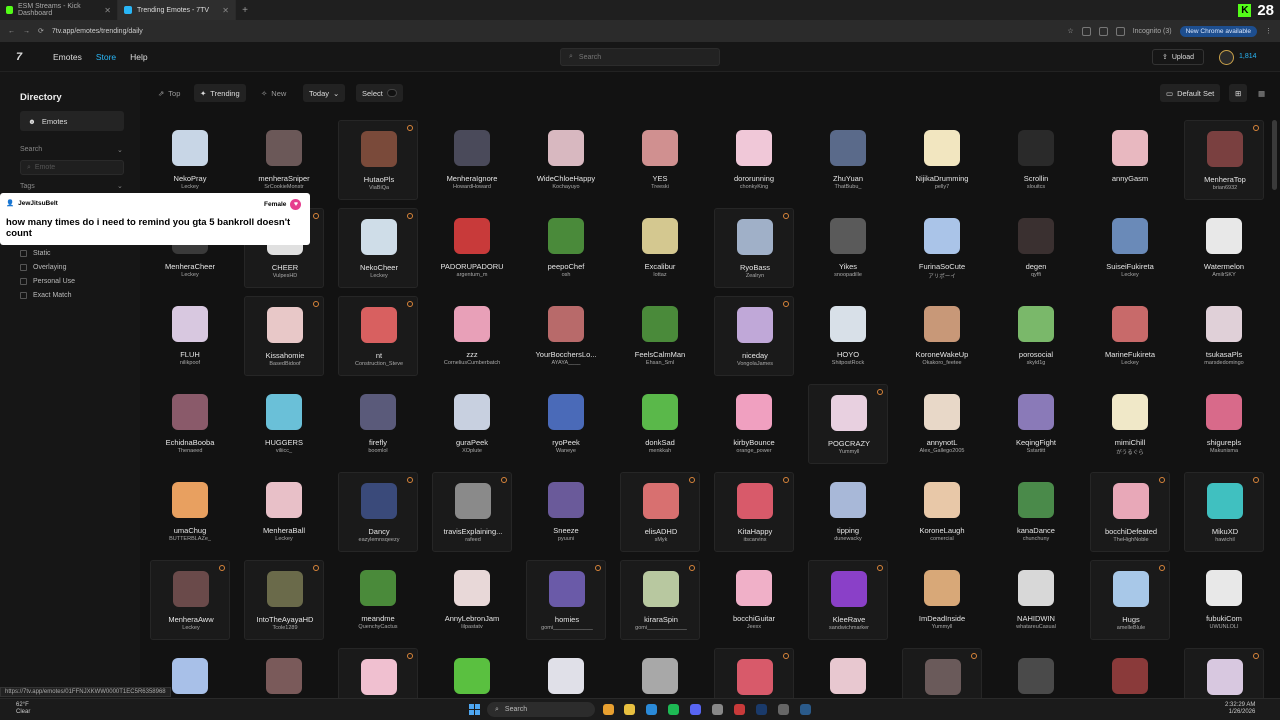  I want to click on emote-card: tsukasaPls marsdedomingo, so click(1224, 336).